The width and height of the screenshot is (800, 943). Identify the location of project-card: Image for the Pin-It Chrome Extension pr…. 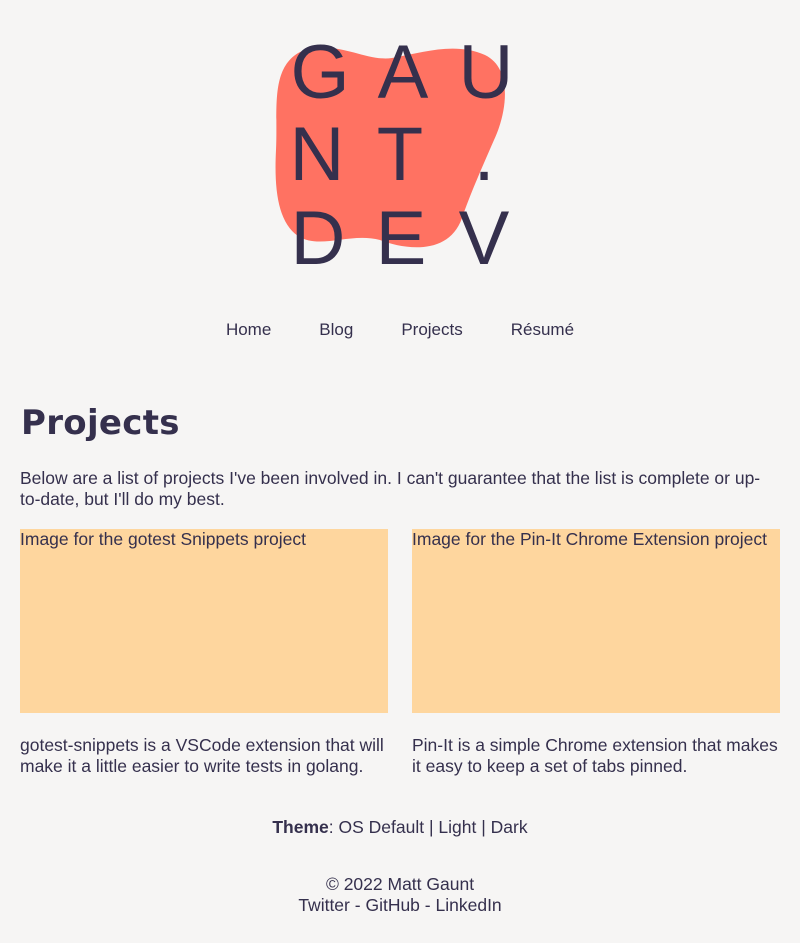
(596, 653).